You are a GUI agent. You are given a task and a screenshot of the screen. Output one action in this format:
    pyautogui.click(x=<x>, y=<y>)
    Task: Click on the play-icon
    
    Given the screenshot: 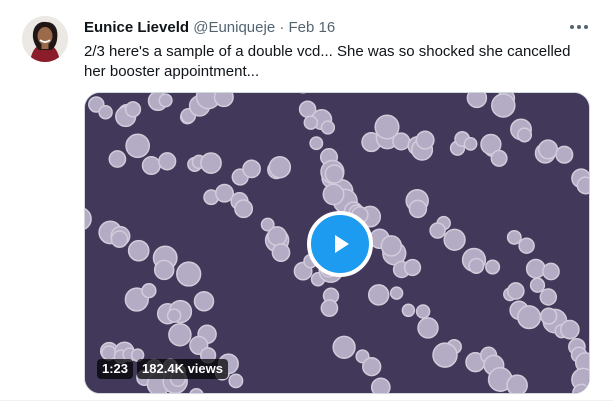 What is the action you would take?
    pyautogui.click(x=342, y=244)
    